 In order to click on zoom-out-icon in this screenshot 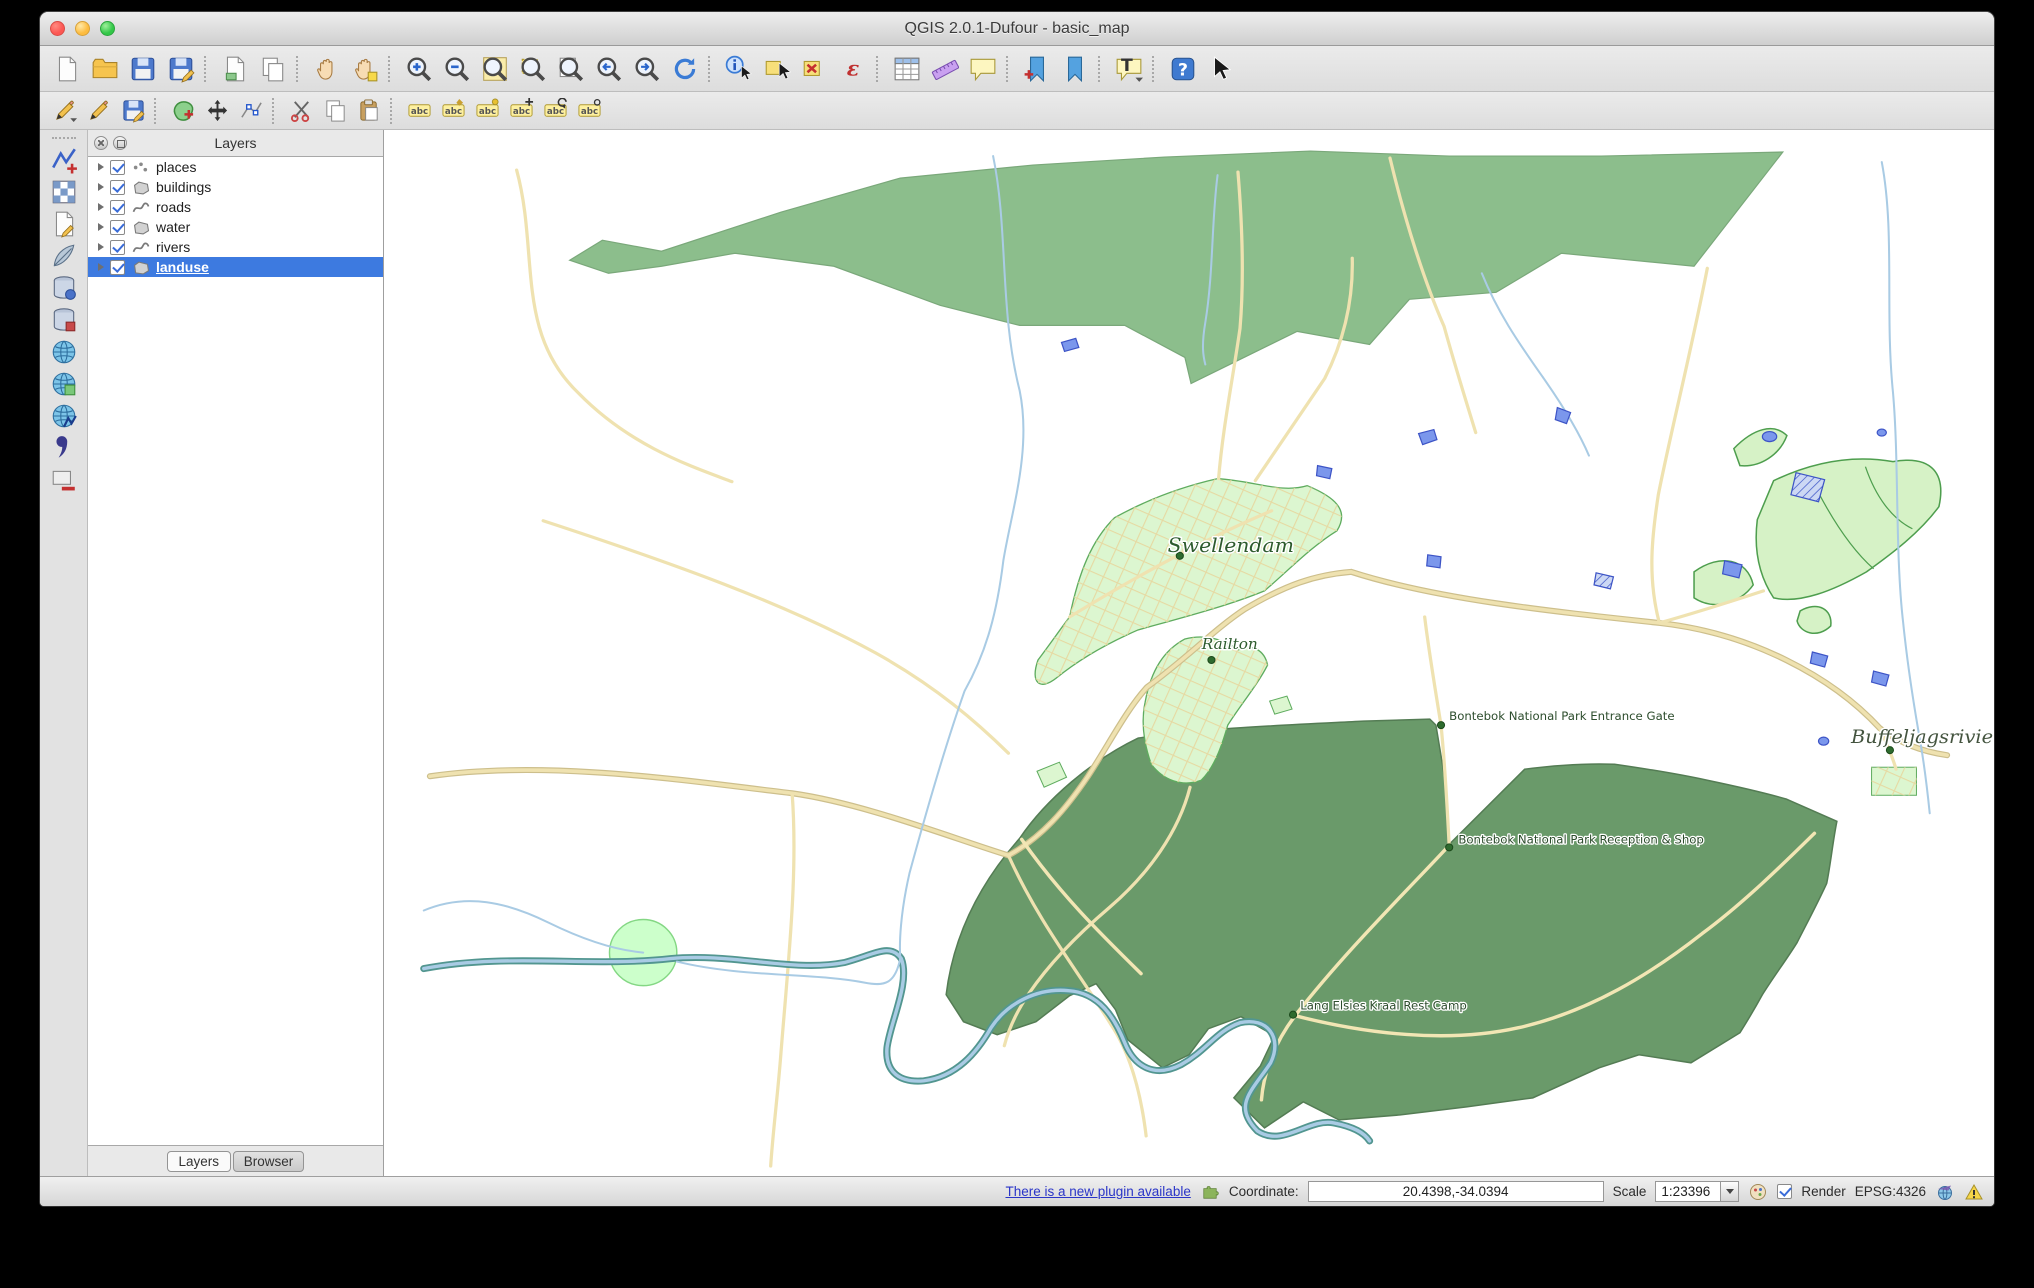, I will do `click(457, 69)`.